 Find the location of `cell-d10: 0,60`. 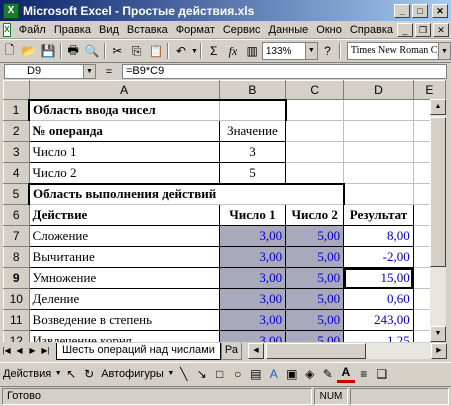

cell-d10: 0,60 is located at coordinates (378, 299).